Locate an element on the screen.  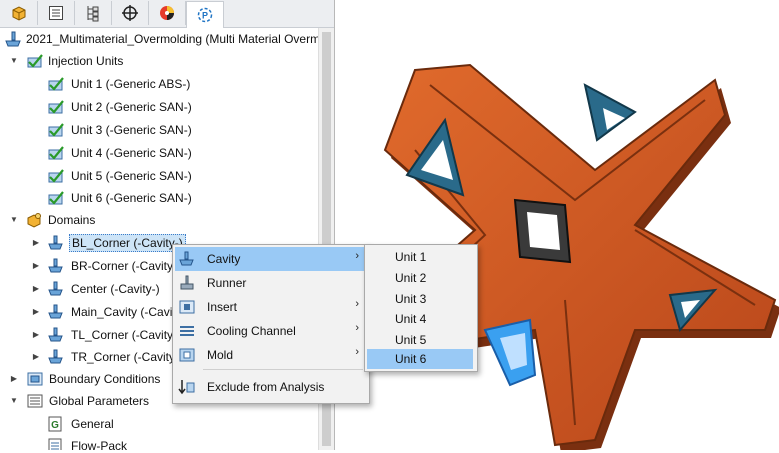
menu-item-label: Runner is located at coordinates (227, 283).